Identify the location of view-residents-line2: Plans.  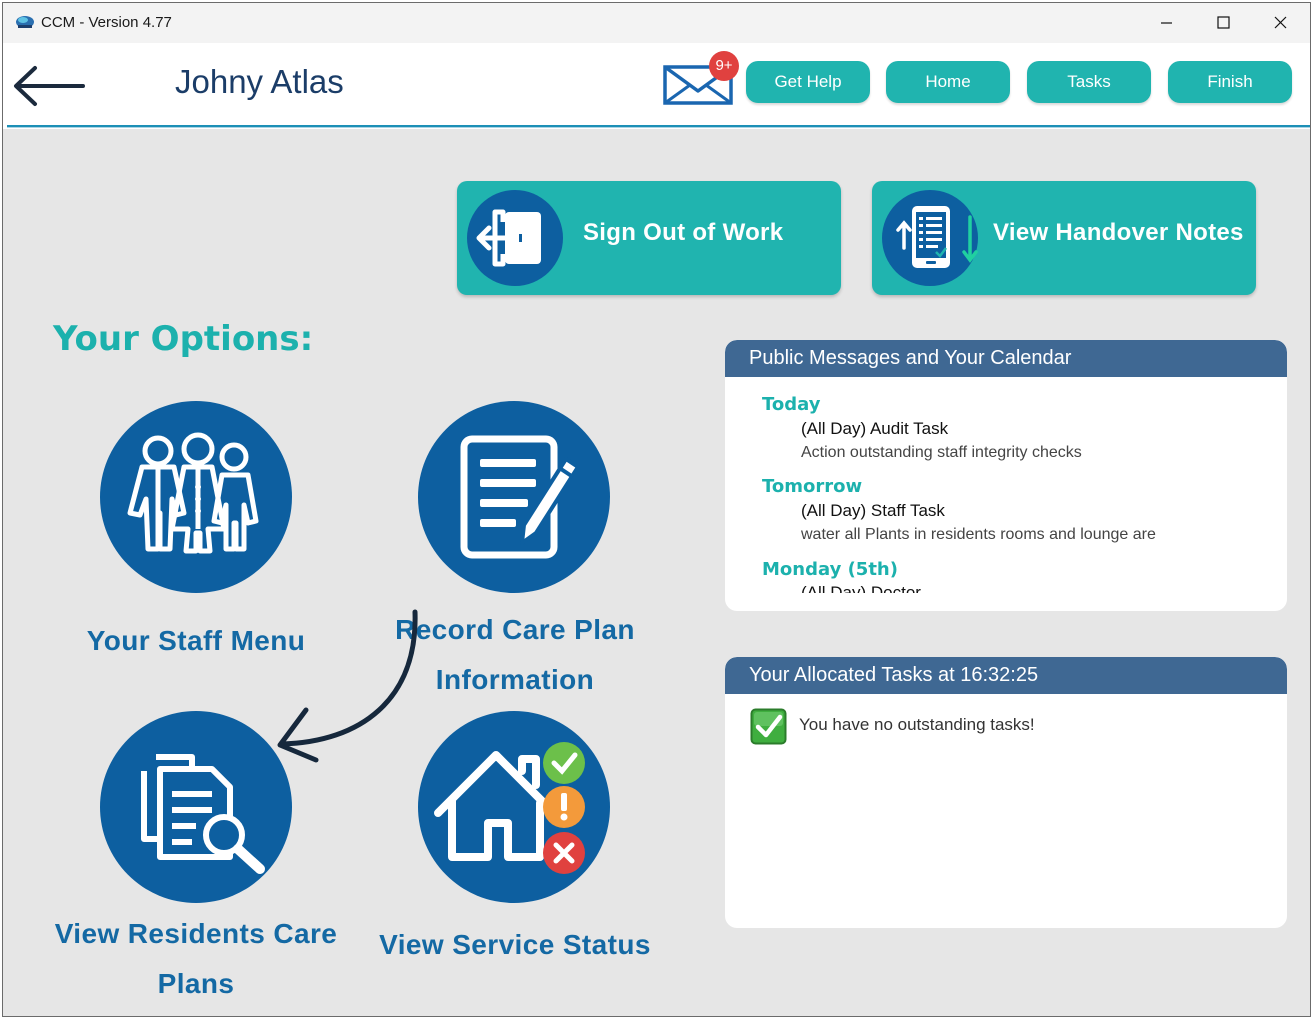
(196, 983).